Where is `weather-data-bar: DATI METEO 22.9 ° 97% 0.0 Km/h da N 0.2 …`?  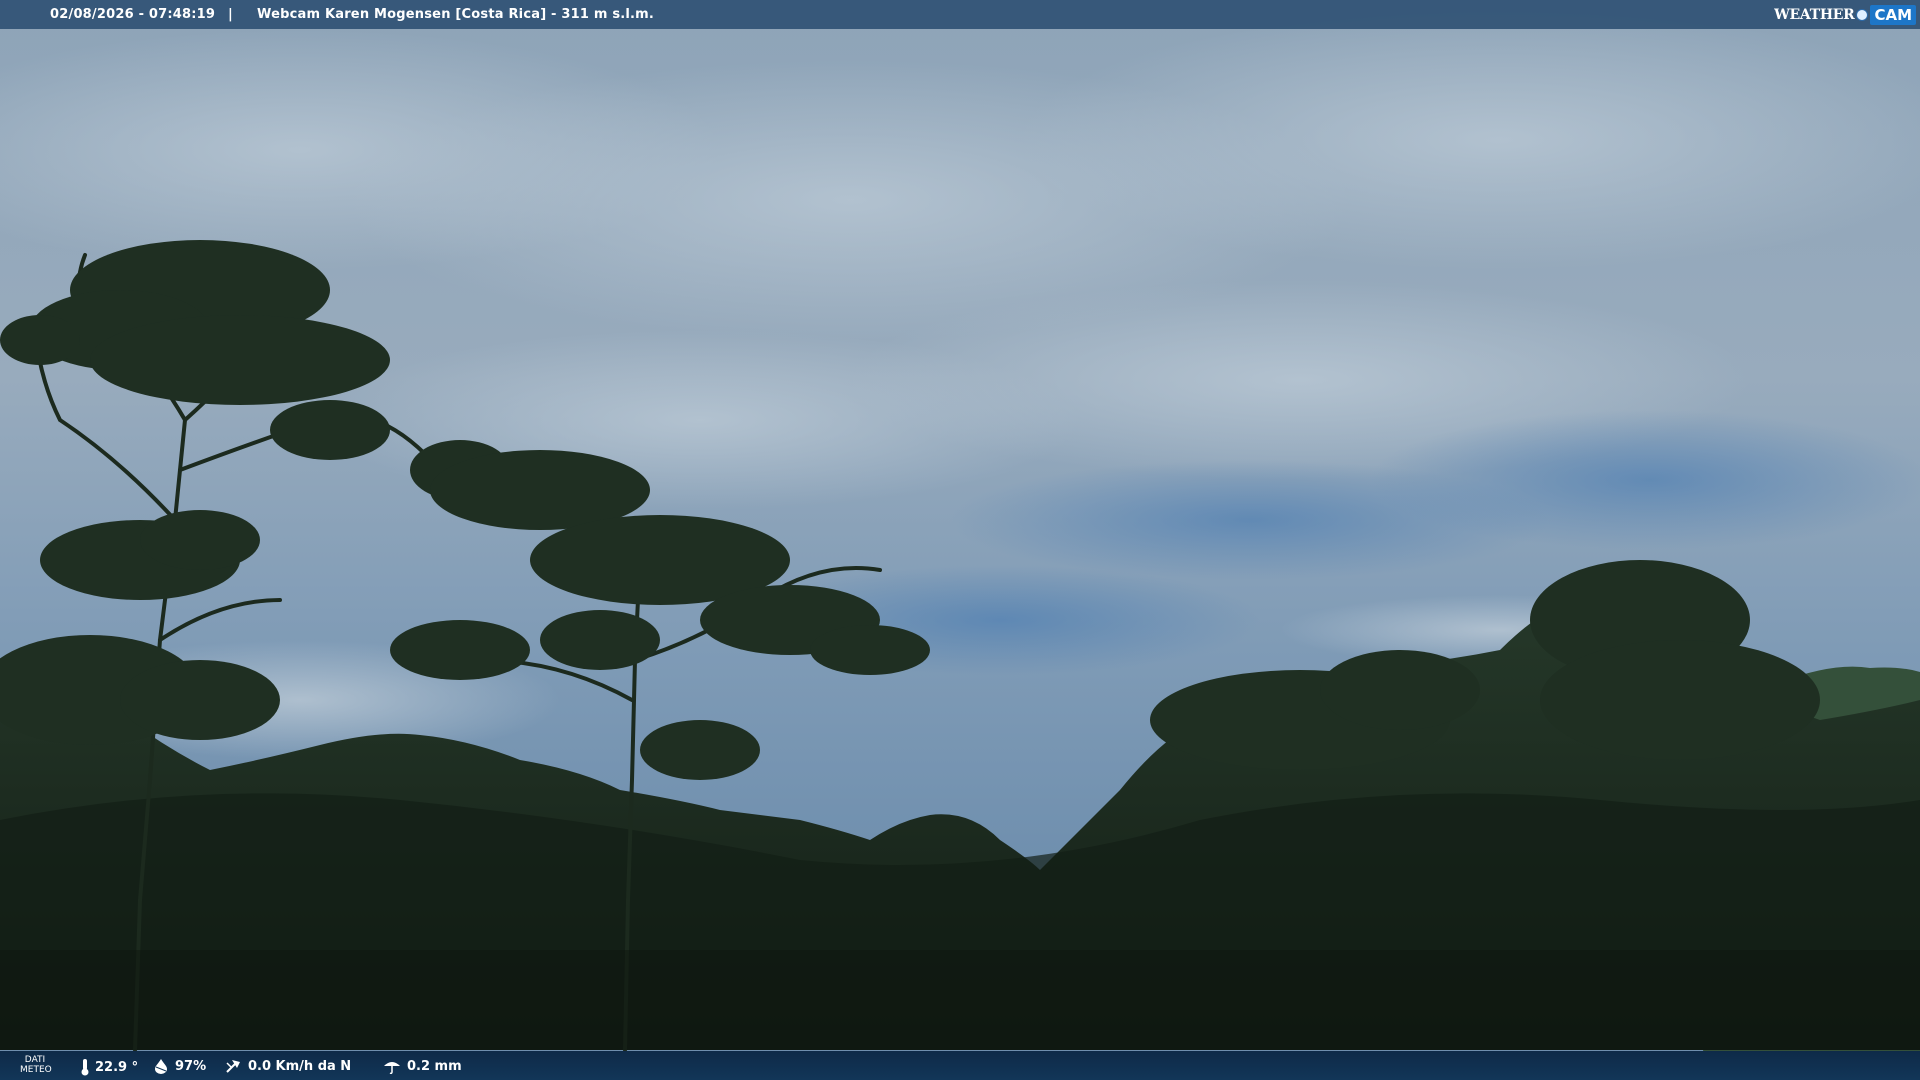
weather-data-bar: DATI METEO 22.9 ° 97% 0.0 Km/h da N 0.2 … is located at coordinates (960, 1065).